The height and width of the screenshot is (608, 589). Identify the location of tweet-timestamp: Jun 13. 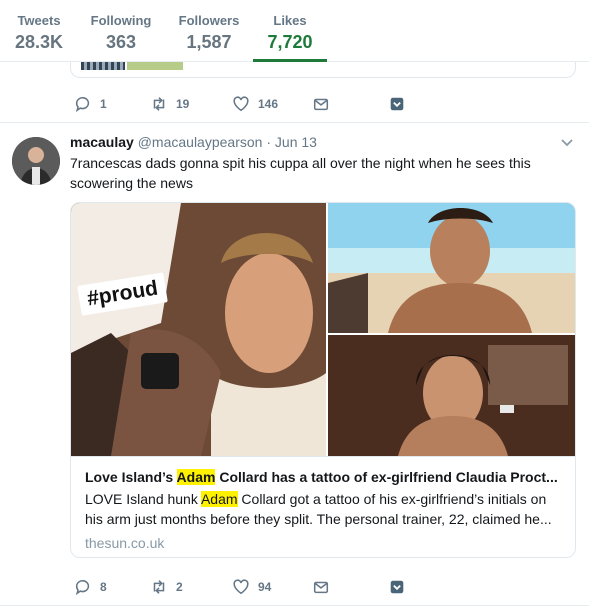
(296, 142).